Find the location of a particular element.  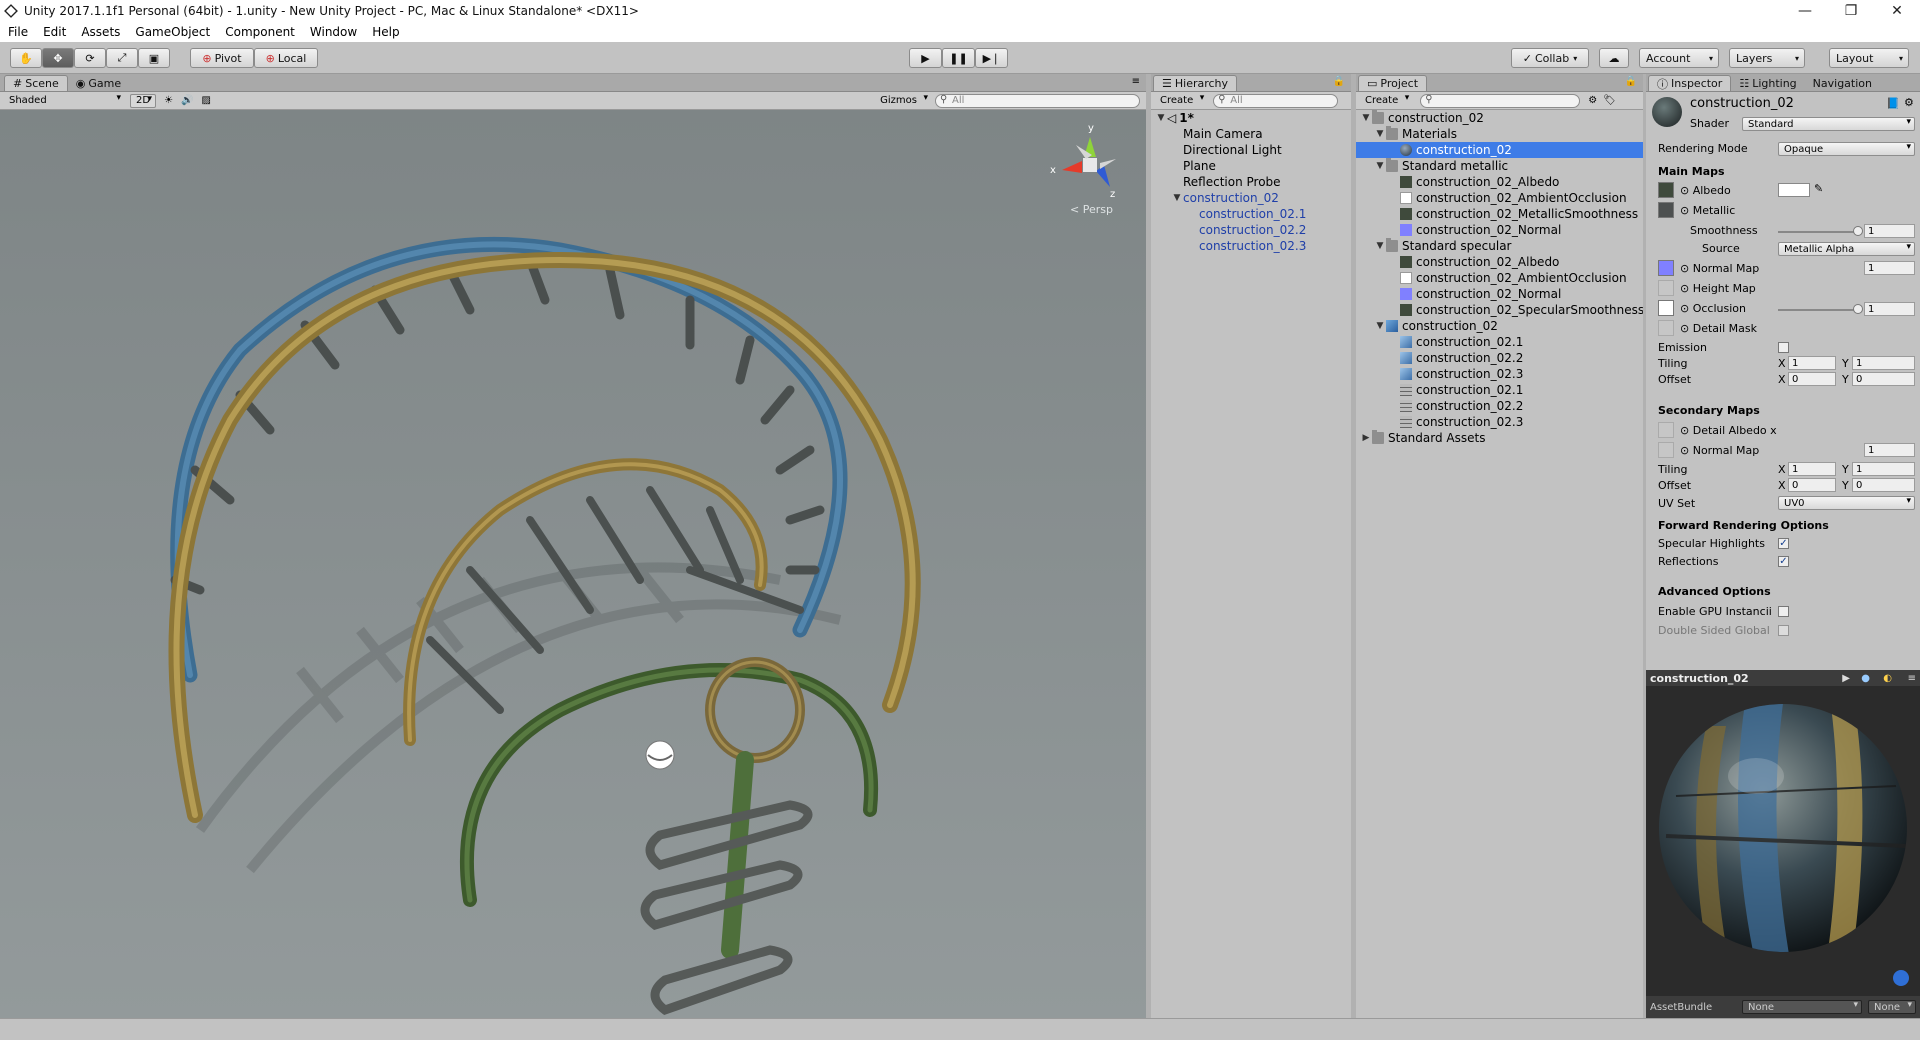

emission-checkbox is located at coordinates (1783, 347).